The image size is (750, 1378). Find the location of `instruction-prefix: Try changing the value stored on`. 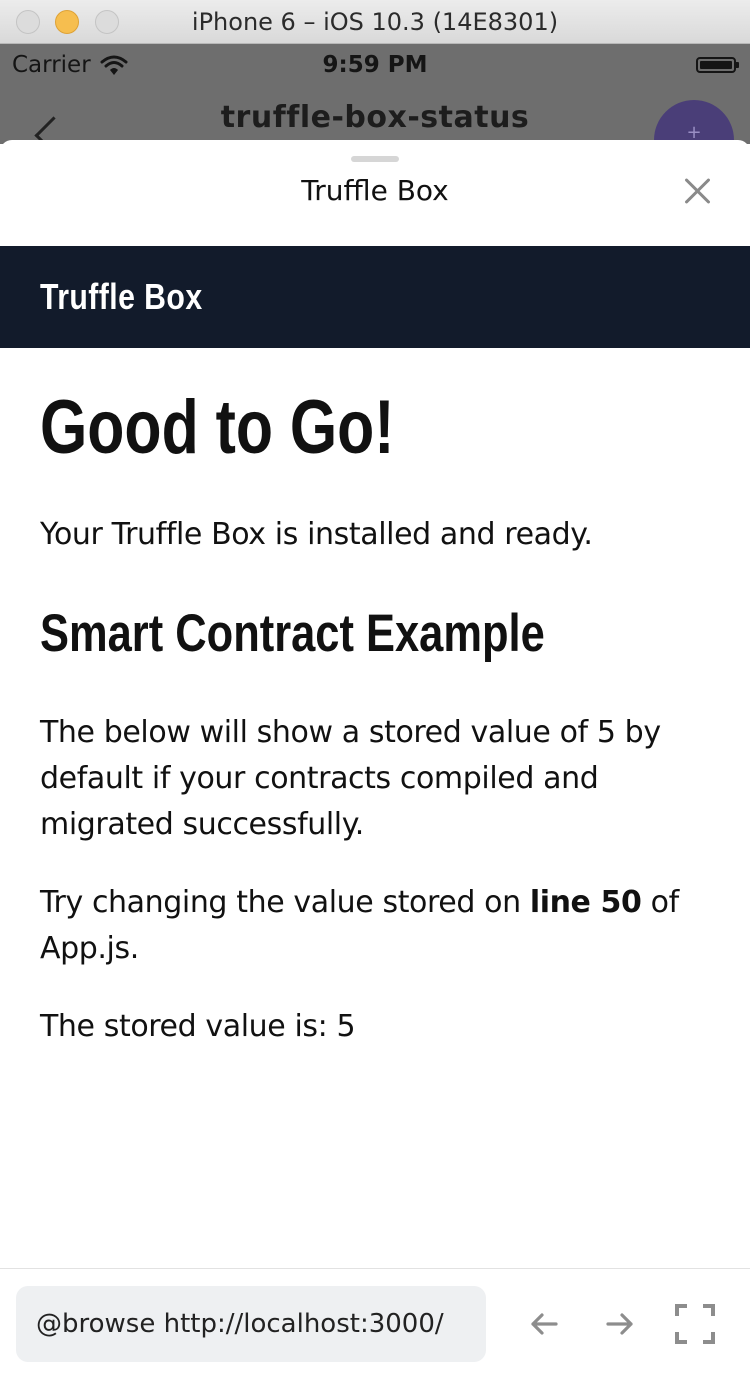

instruction-prefix: Try changing the value stored on is located at coordinates (285, 902).